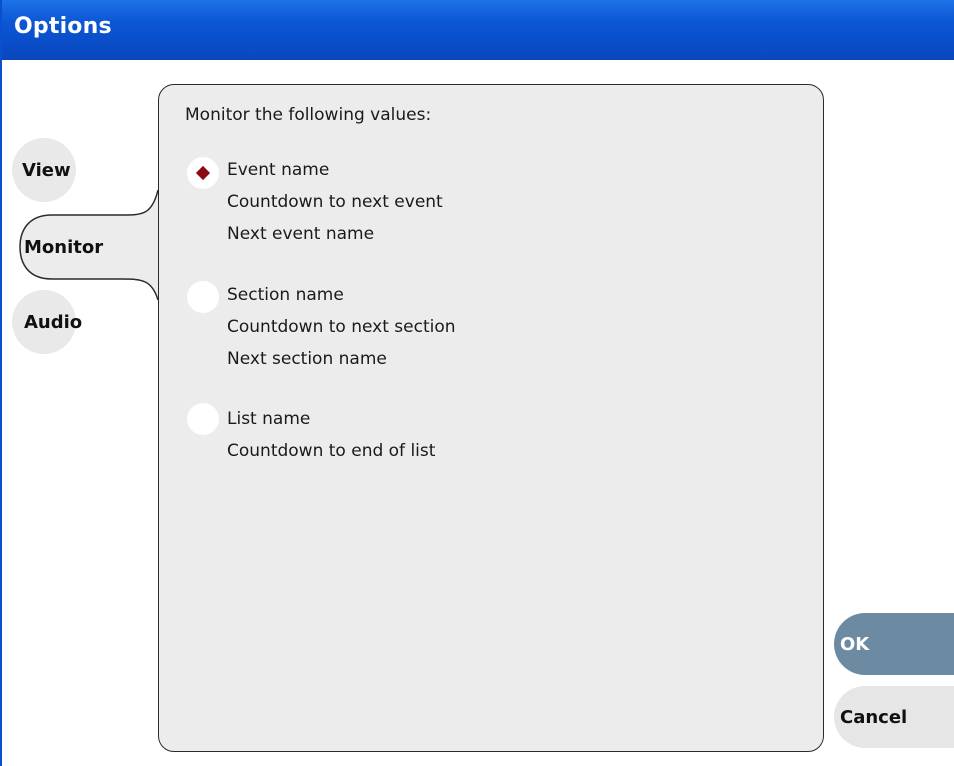 The width and height of the screenshot is (954, 766). Describe the element at coordinates (331, 451) in the screenshot. I see `option-list-line-2: Countdown to end of list` at that location.